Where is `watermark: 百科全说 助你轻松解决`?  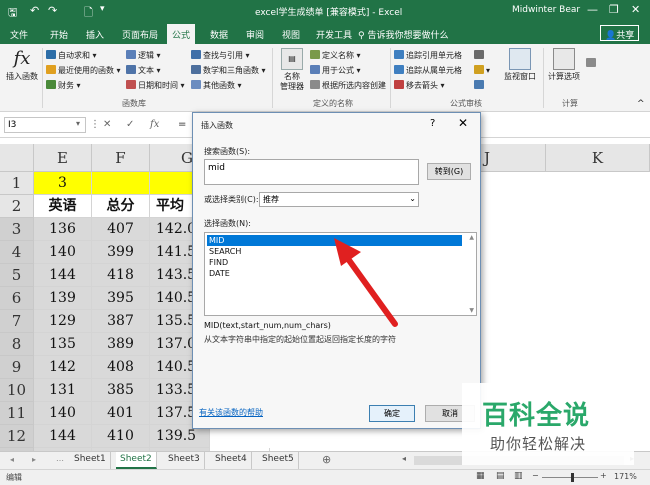 watermark: 百科全说 助你轻松解决 is located at coordinates (548, 424).